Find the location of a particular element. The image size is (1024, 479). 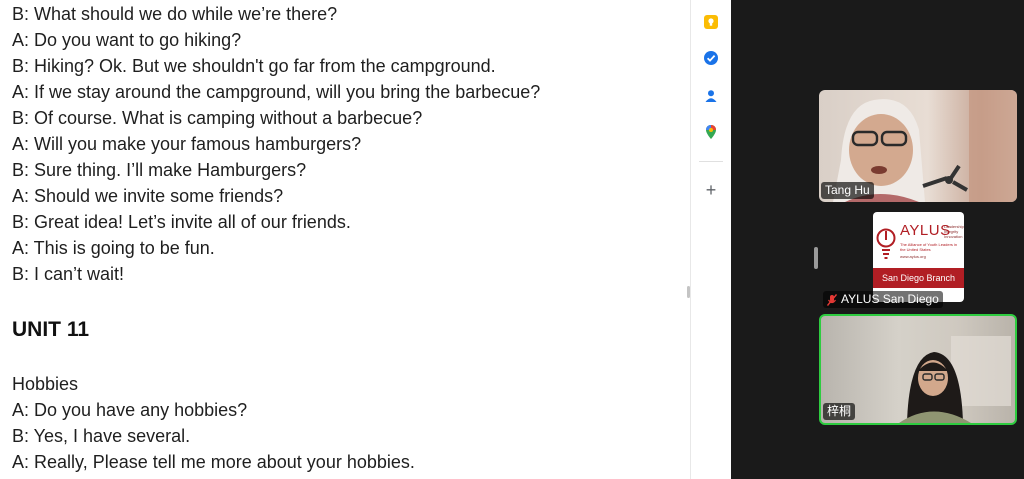

dialogue-line: B: I can’t wait! is located at coordinates (68, 274).